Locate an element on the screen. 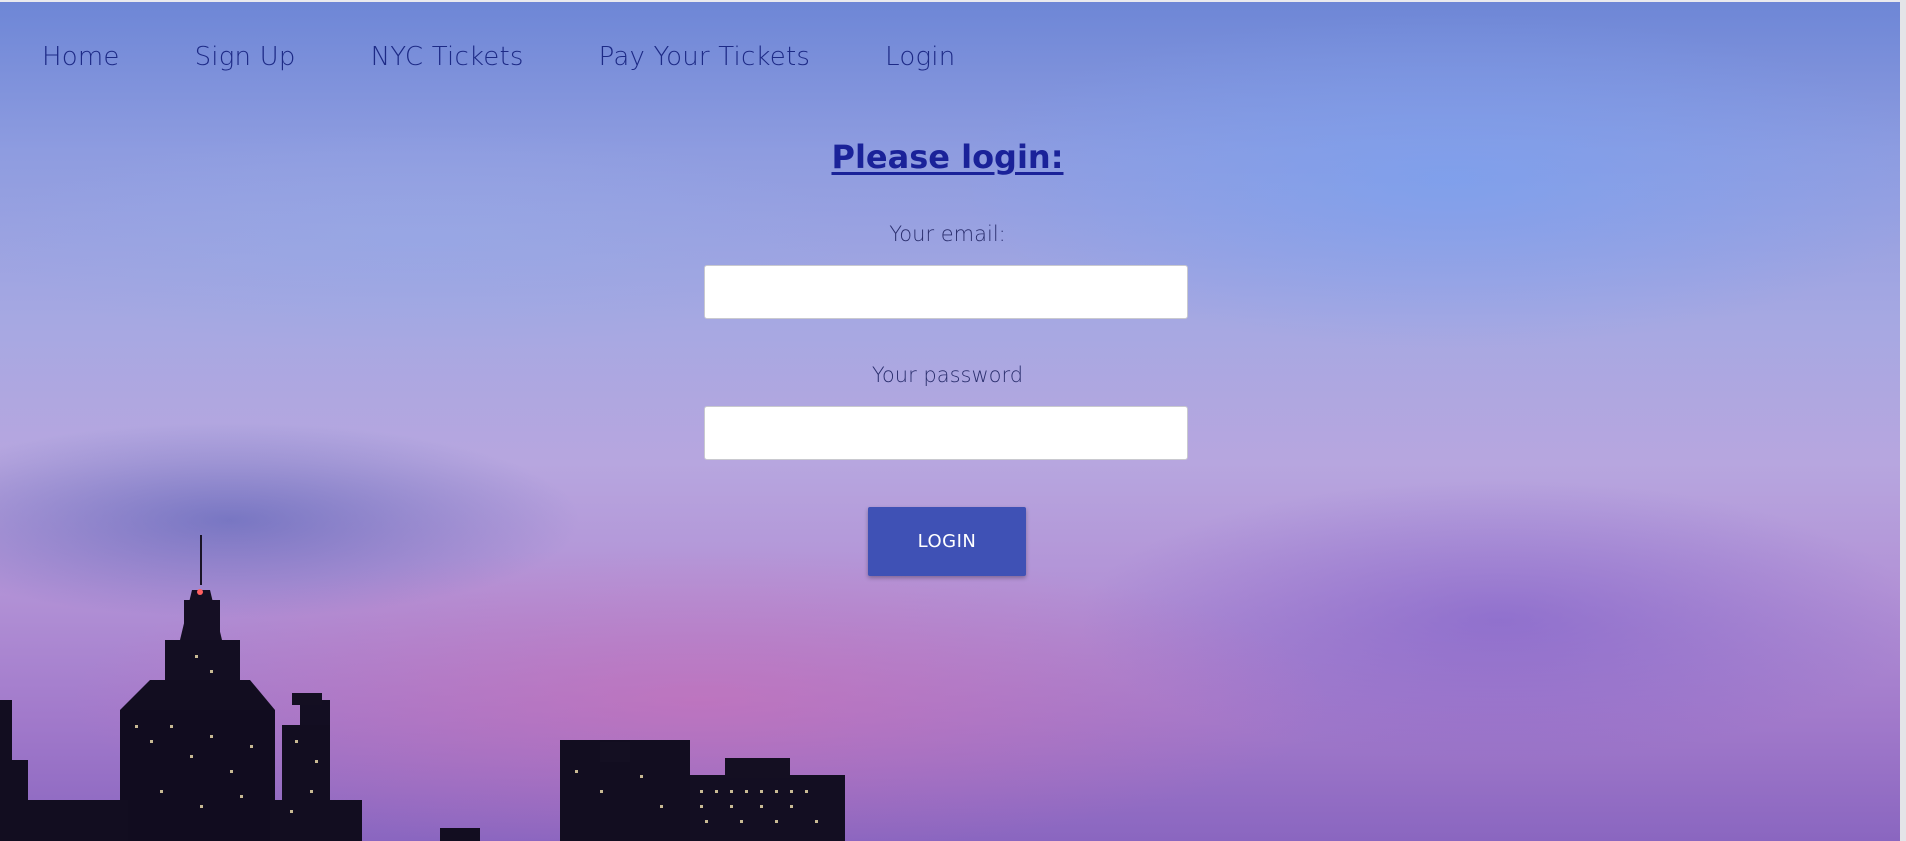  login-button: LOGIN is located at coordinates (947, 541).